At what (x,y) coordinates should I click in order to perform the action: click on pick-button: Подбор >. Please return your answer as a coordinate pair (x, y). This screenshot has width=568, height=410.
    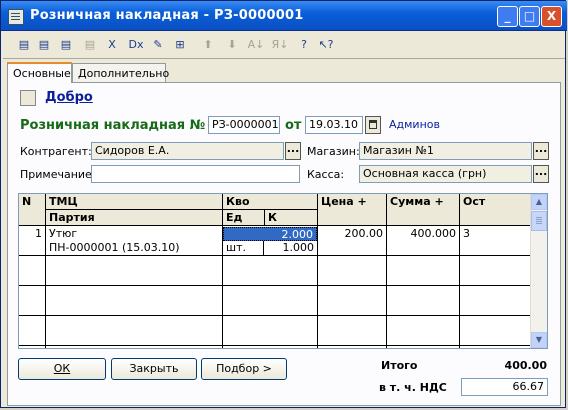
    Looking at the image, I should click on (244, 369).